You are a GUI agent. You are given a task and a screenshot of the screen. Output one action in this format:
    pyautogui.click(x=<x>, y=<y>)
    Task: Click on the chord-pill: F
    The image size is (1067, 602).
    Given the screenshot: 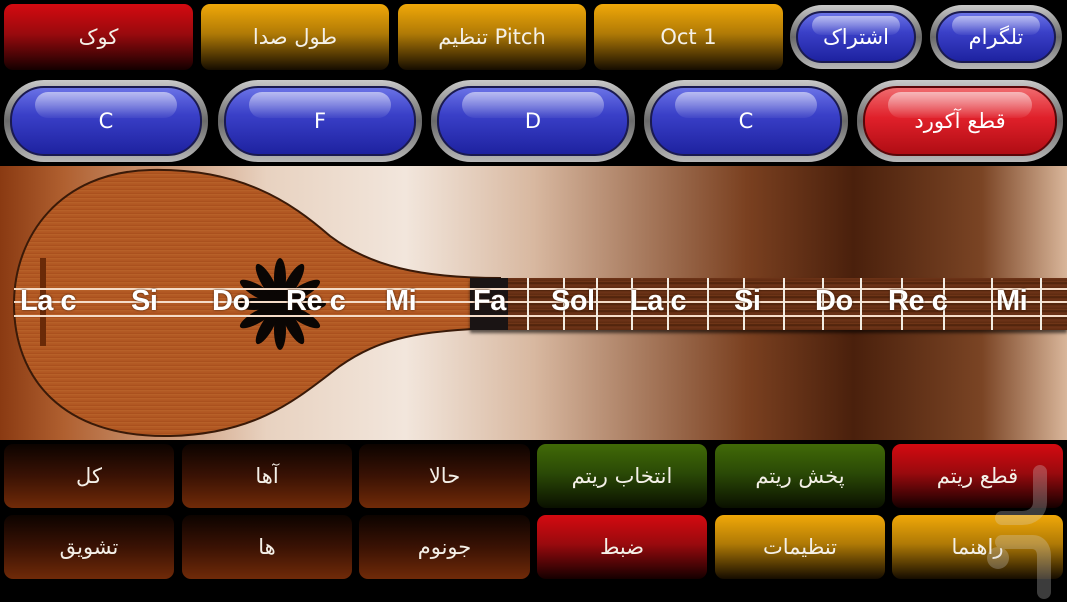 What is the action you would take?
    pyautogui.click(x=320, y=121)
    